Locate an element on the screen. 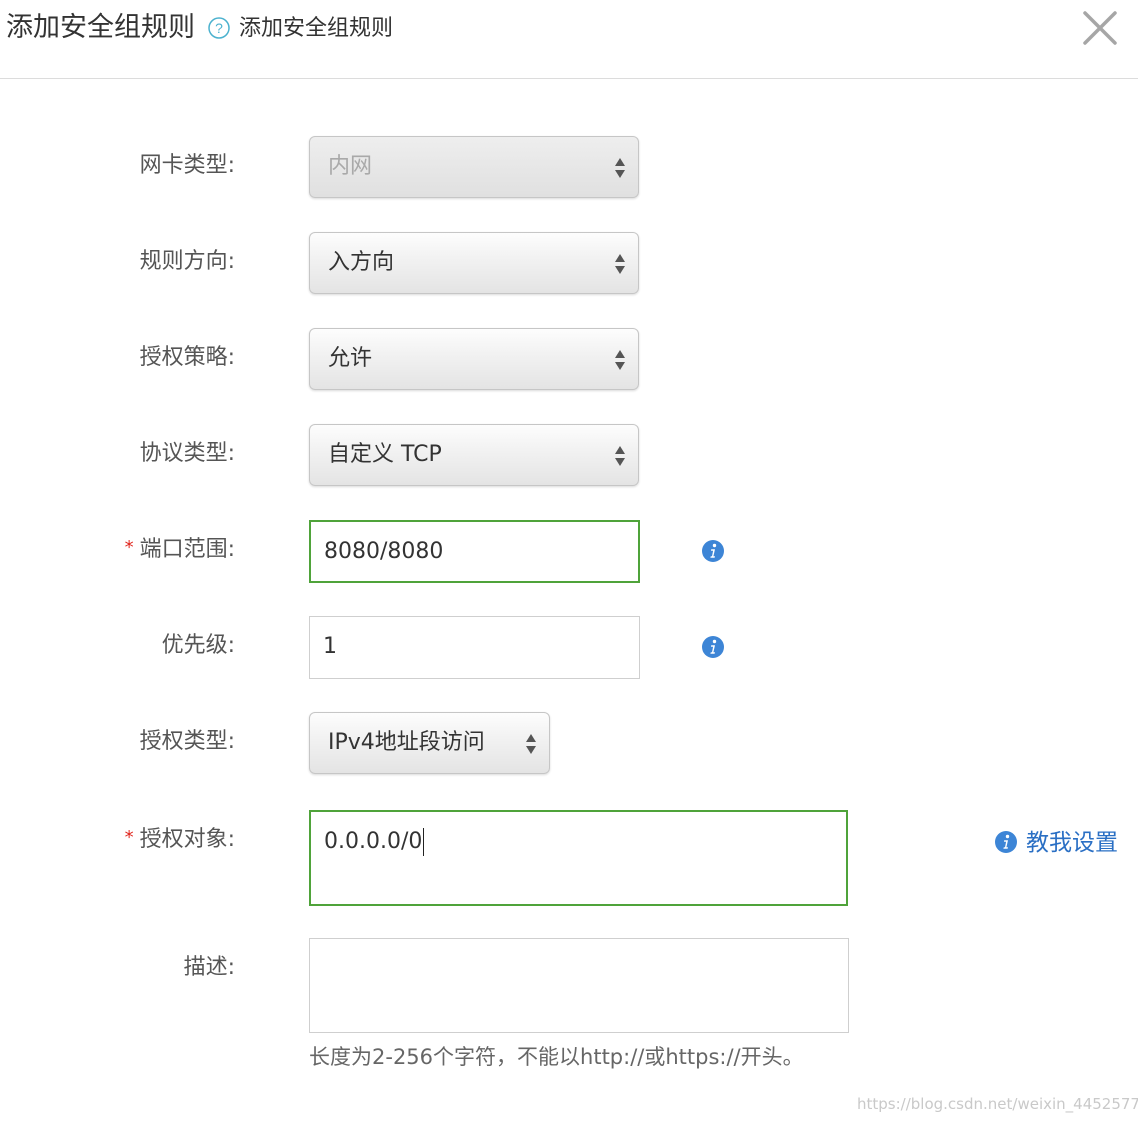  auth-object-label-text: 授权对象: is located at coordinates (187, 839).